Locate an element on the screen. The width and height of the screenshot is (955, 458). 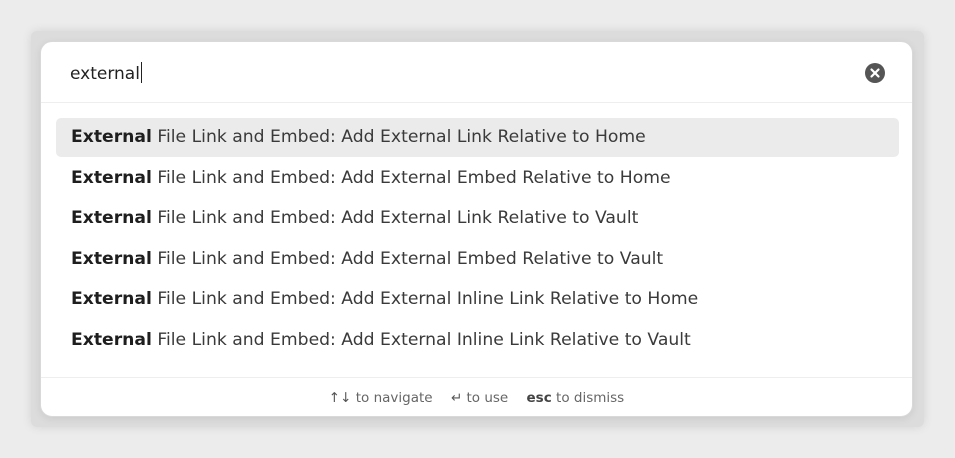
search-input-value: external is located at coordinates (105, 74).